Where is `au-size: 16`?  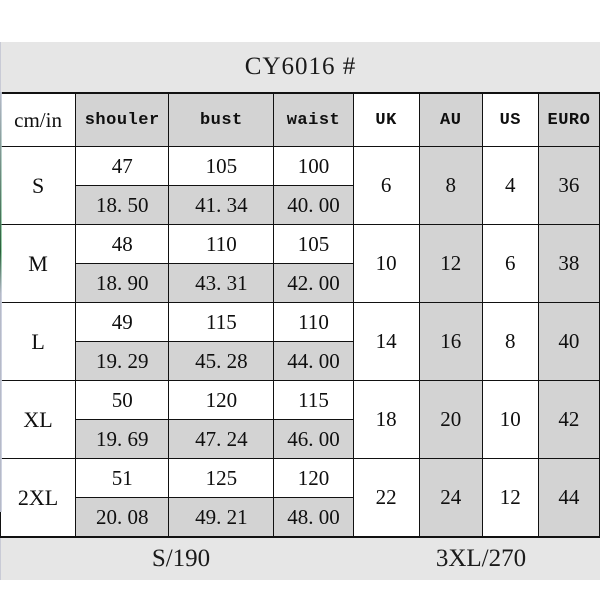
au-size: 16 is located at coordinates (450, 341).